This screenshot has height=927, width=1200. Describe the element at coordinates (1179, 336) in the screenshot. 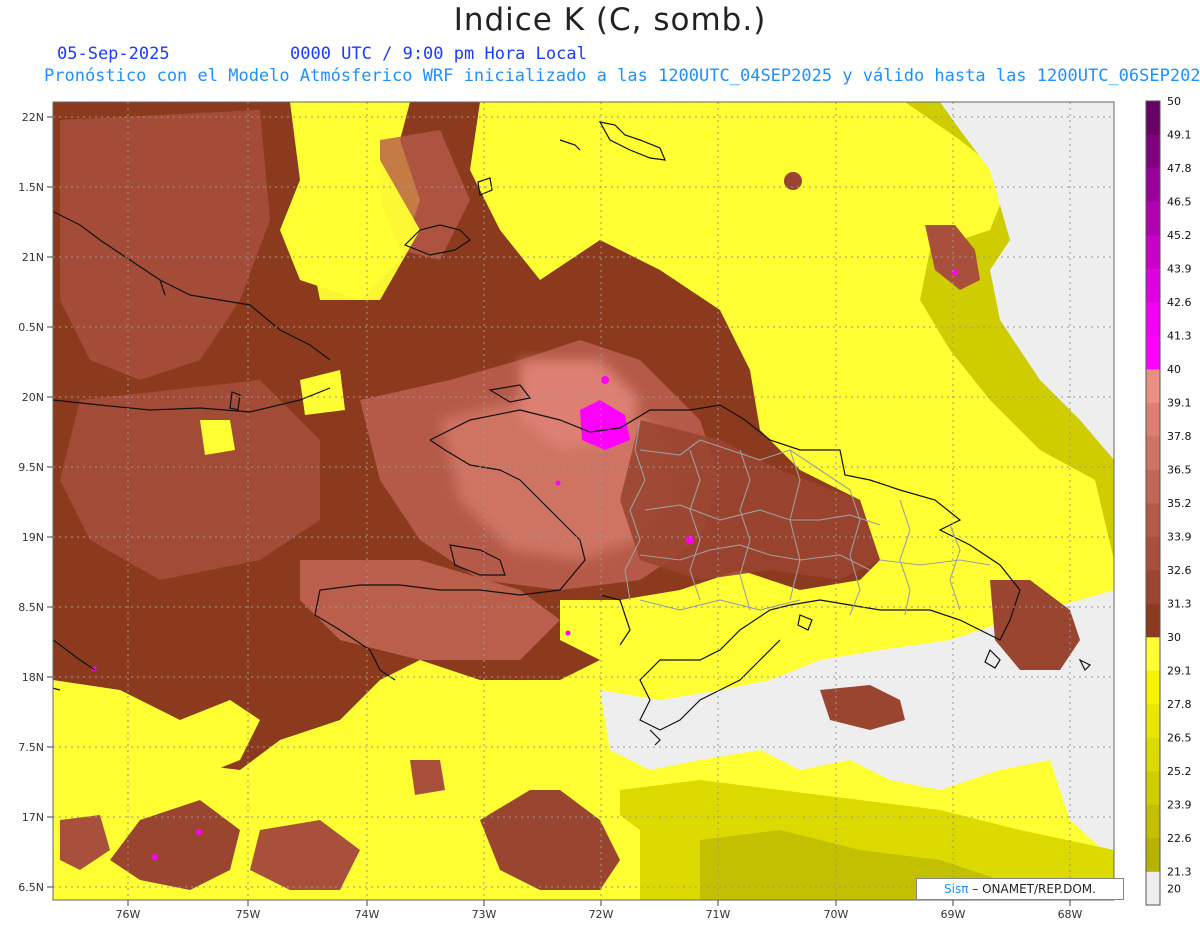

I see `colorbar-label: 41.3` at that location.